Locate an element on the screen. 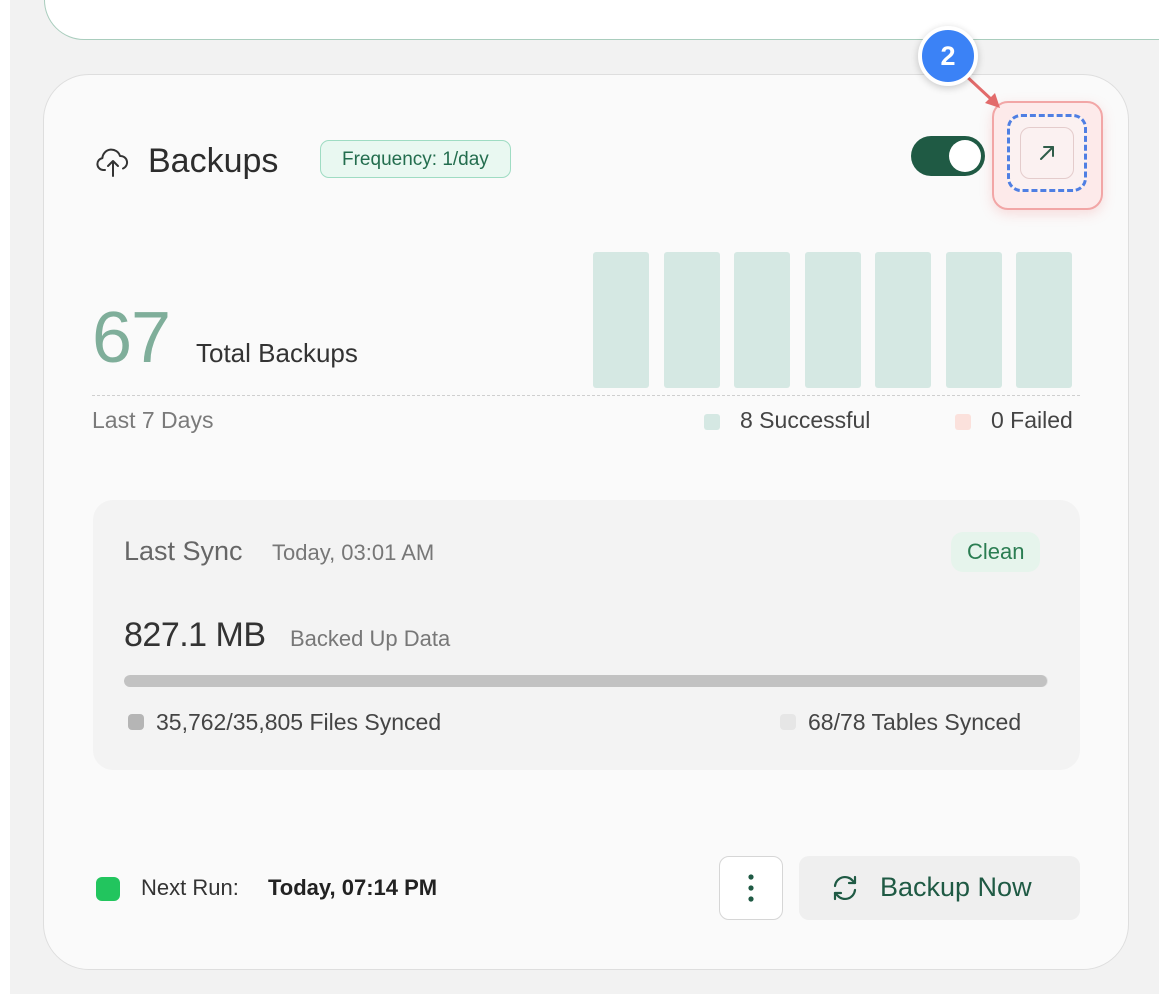 The width and height of the screenshot is (1159, 994). backed-up-size: 827.1 MB is located at coordinates (195, 635).